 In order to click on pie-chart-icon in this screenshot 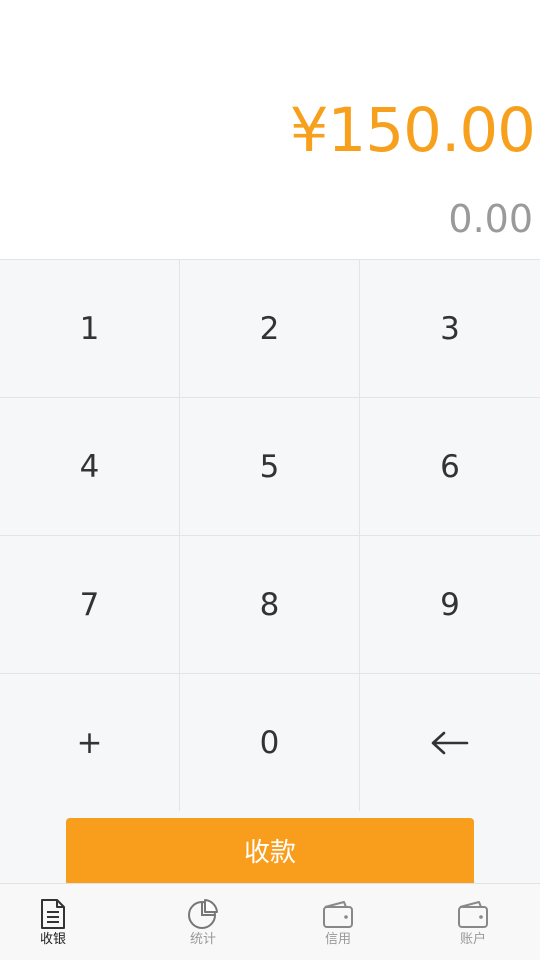, I will do `click(203, 914)`.